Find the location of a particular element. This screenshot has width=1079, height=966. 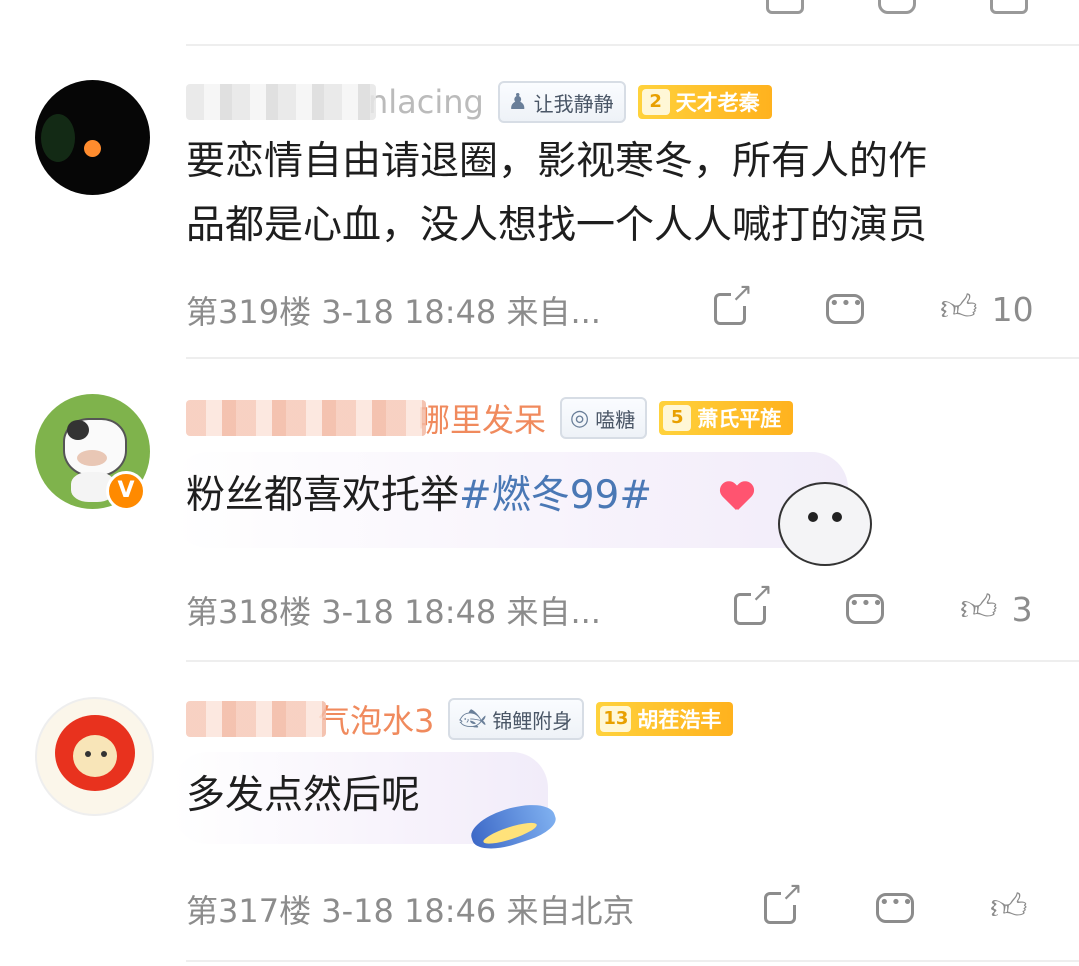

verified-badge: V is located at coordinates (126, 491).